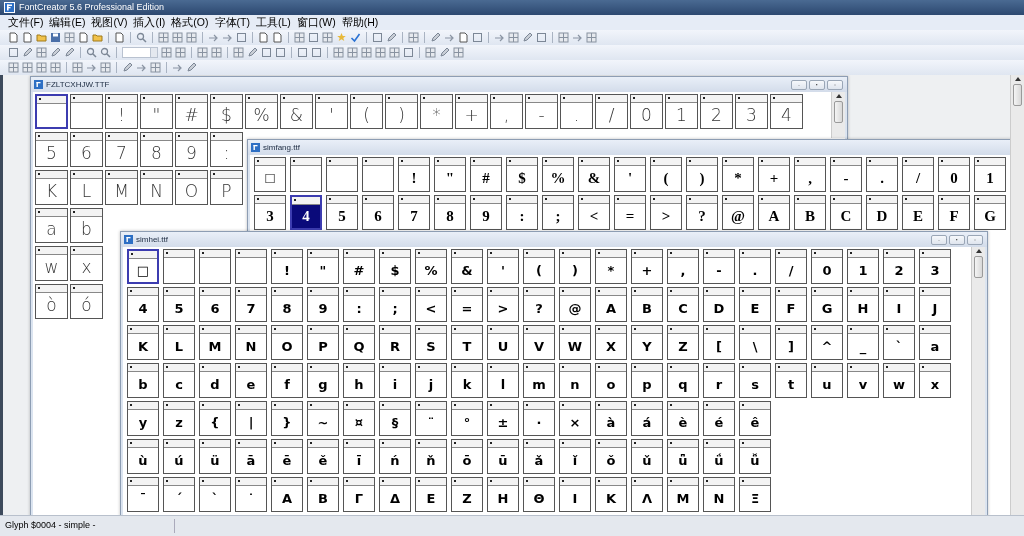  What do you see at coordinates (226, 111) in the screenshot?
I see `glyph-cell: $` at bounding box center [226, 111].